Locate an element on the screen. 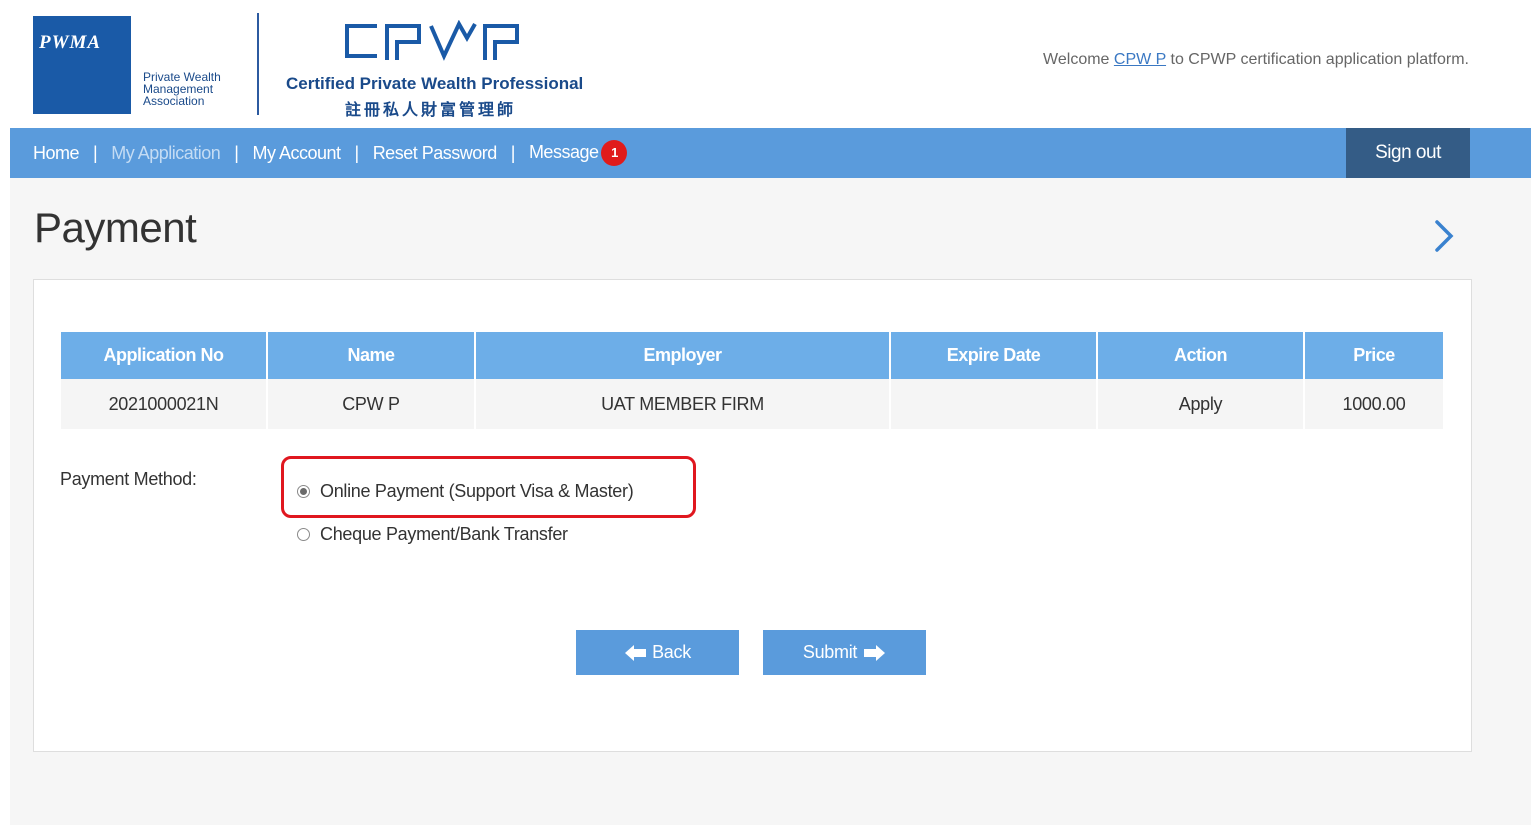  highlight-annotation is located at coordinates (488, 487).